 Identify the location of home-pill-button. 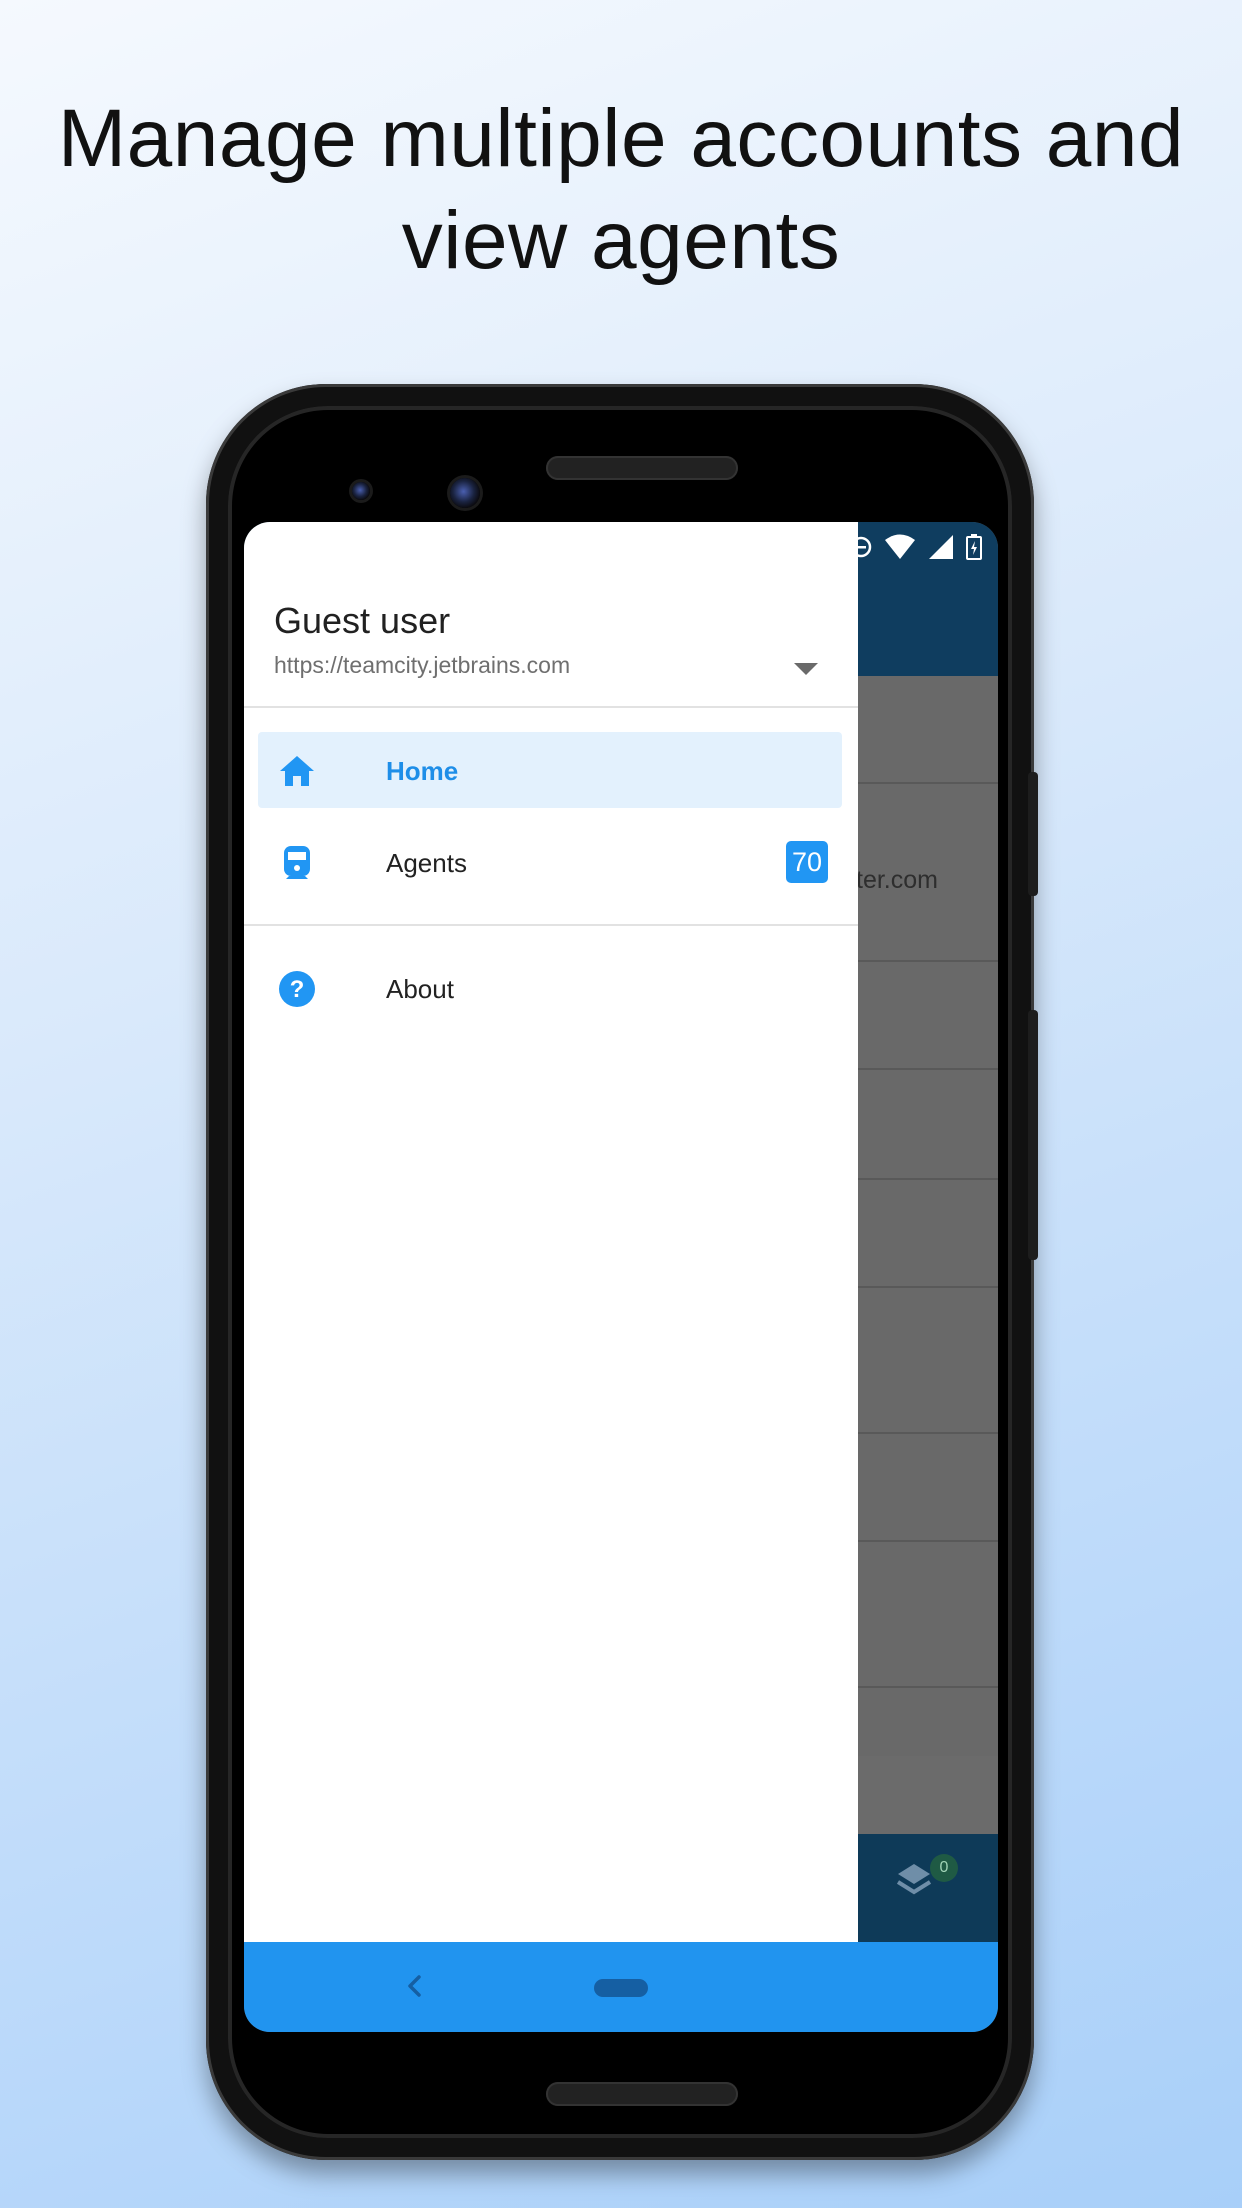
(621, 1988).